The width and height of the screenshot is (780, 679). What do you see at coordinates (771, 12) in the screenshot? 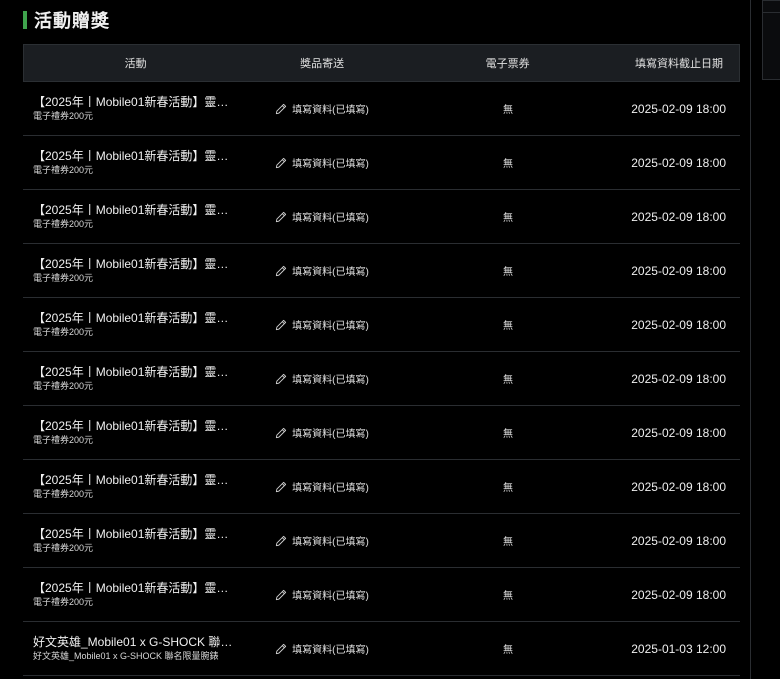
I see `right-panel-divider` at bounding box center [771, 12].